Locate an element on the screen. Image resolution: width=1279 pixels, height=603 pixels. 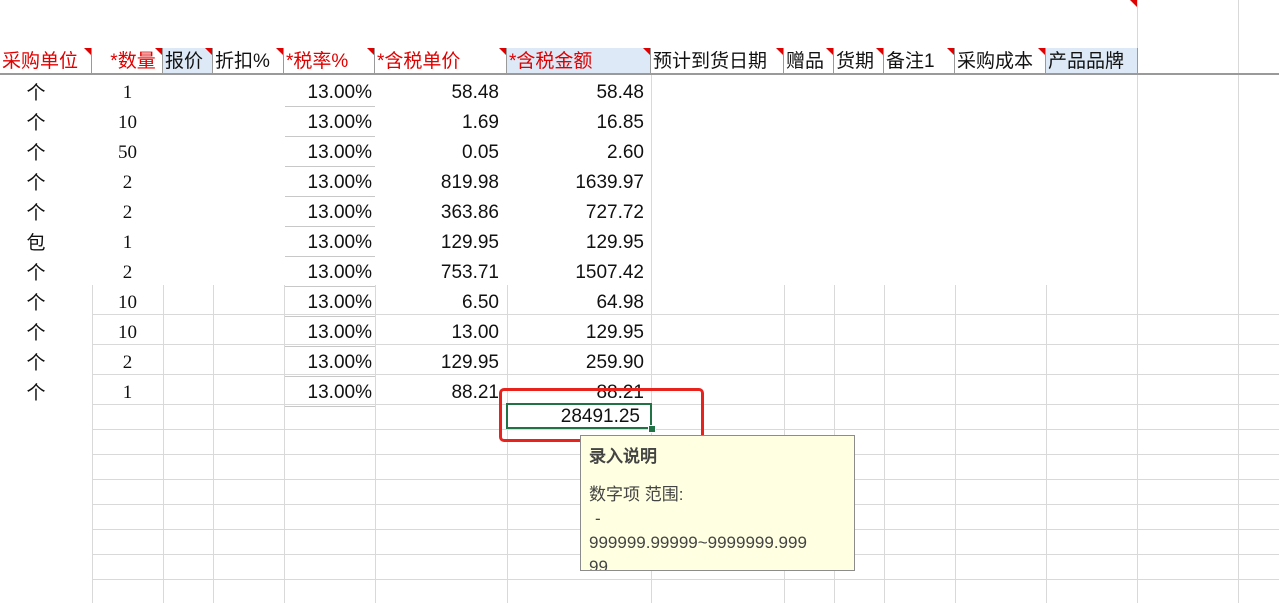
tooltip-line: - is located at coordinates (598, 518).